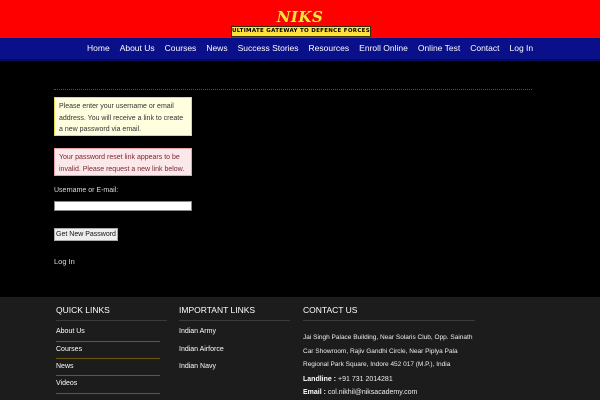 Image resolution: width=600 pixels, height=400 pixels. Describe the element at coordinates (365, 379) in the screenshot. I see `landline-value: +91 731 2014281` at that location.